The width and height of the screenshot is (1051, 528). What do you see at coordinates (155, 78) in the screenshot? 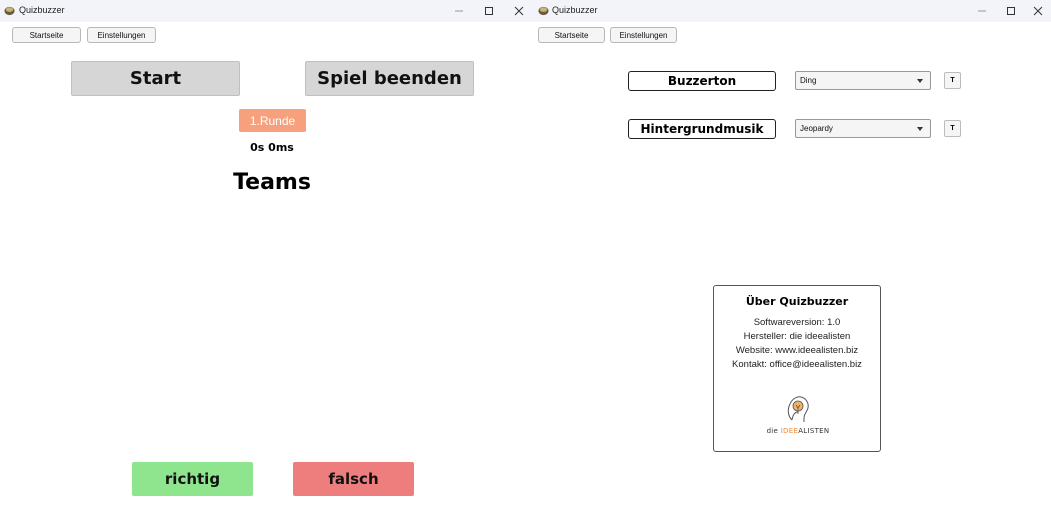
I see `start-button: Start` at bounding box center [155, 78].